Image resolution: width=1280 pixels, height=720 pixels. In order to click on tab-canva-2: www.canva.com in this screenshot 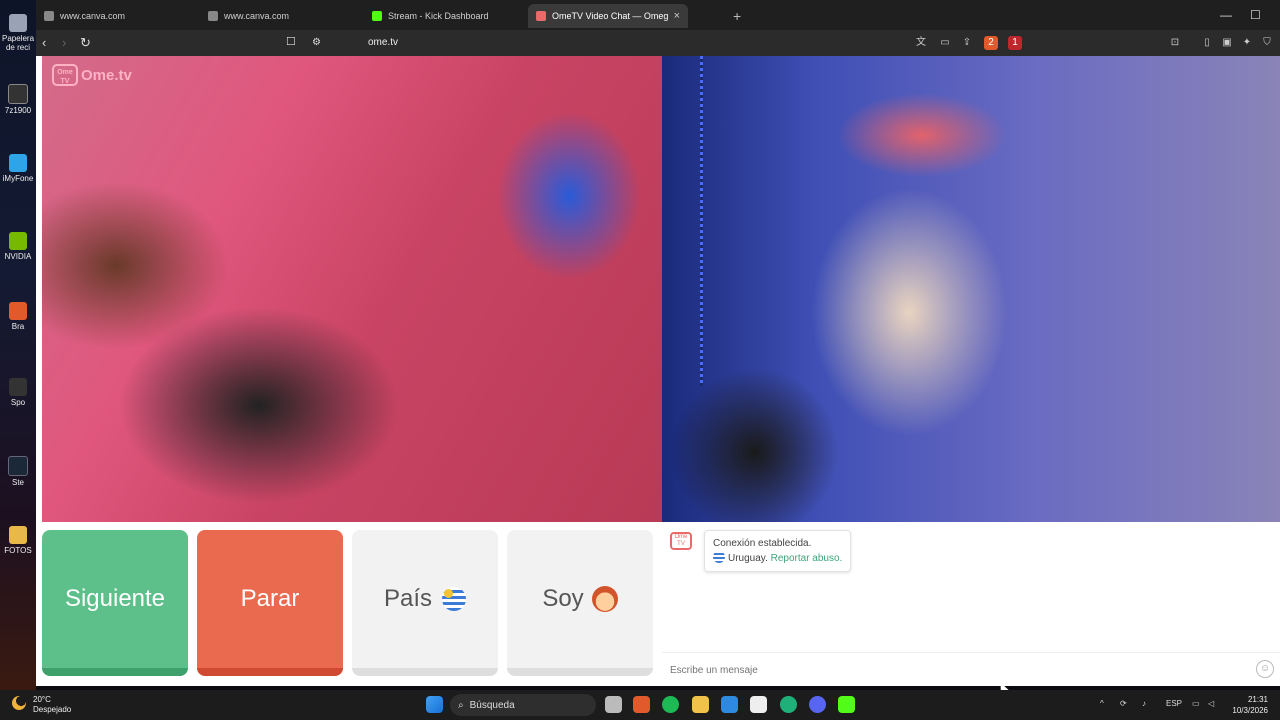, I will do `click(280, 16)`.